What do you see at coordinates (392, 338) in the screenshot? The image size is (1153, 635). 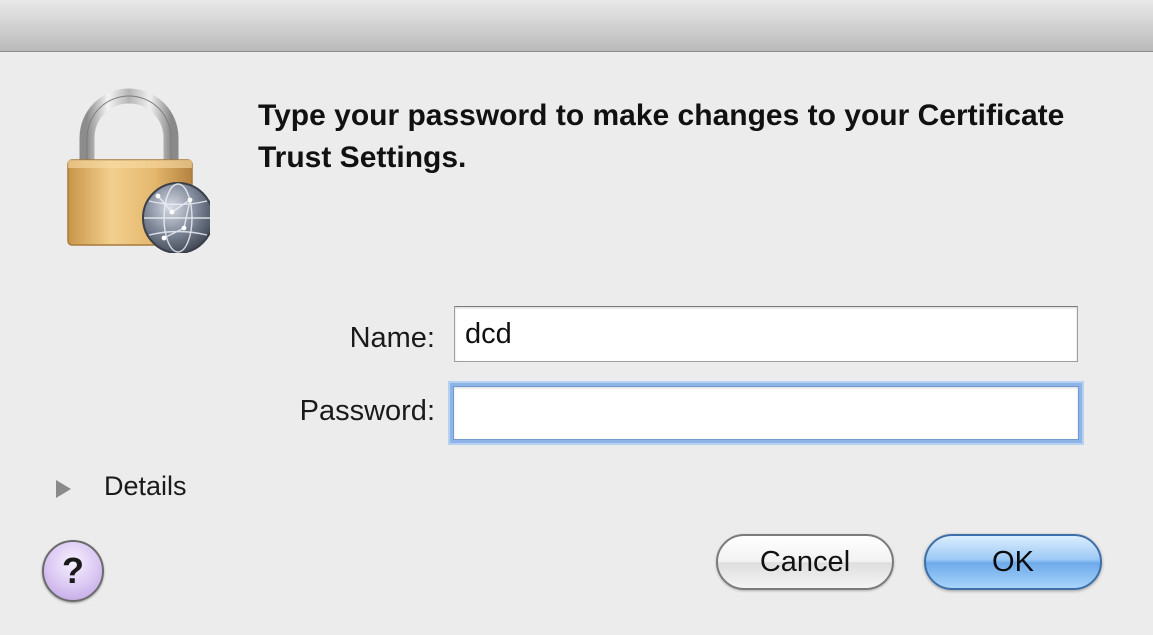 I see `name-label: Name:` at bounding box center [392, 338].